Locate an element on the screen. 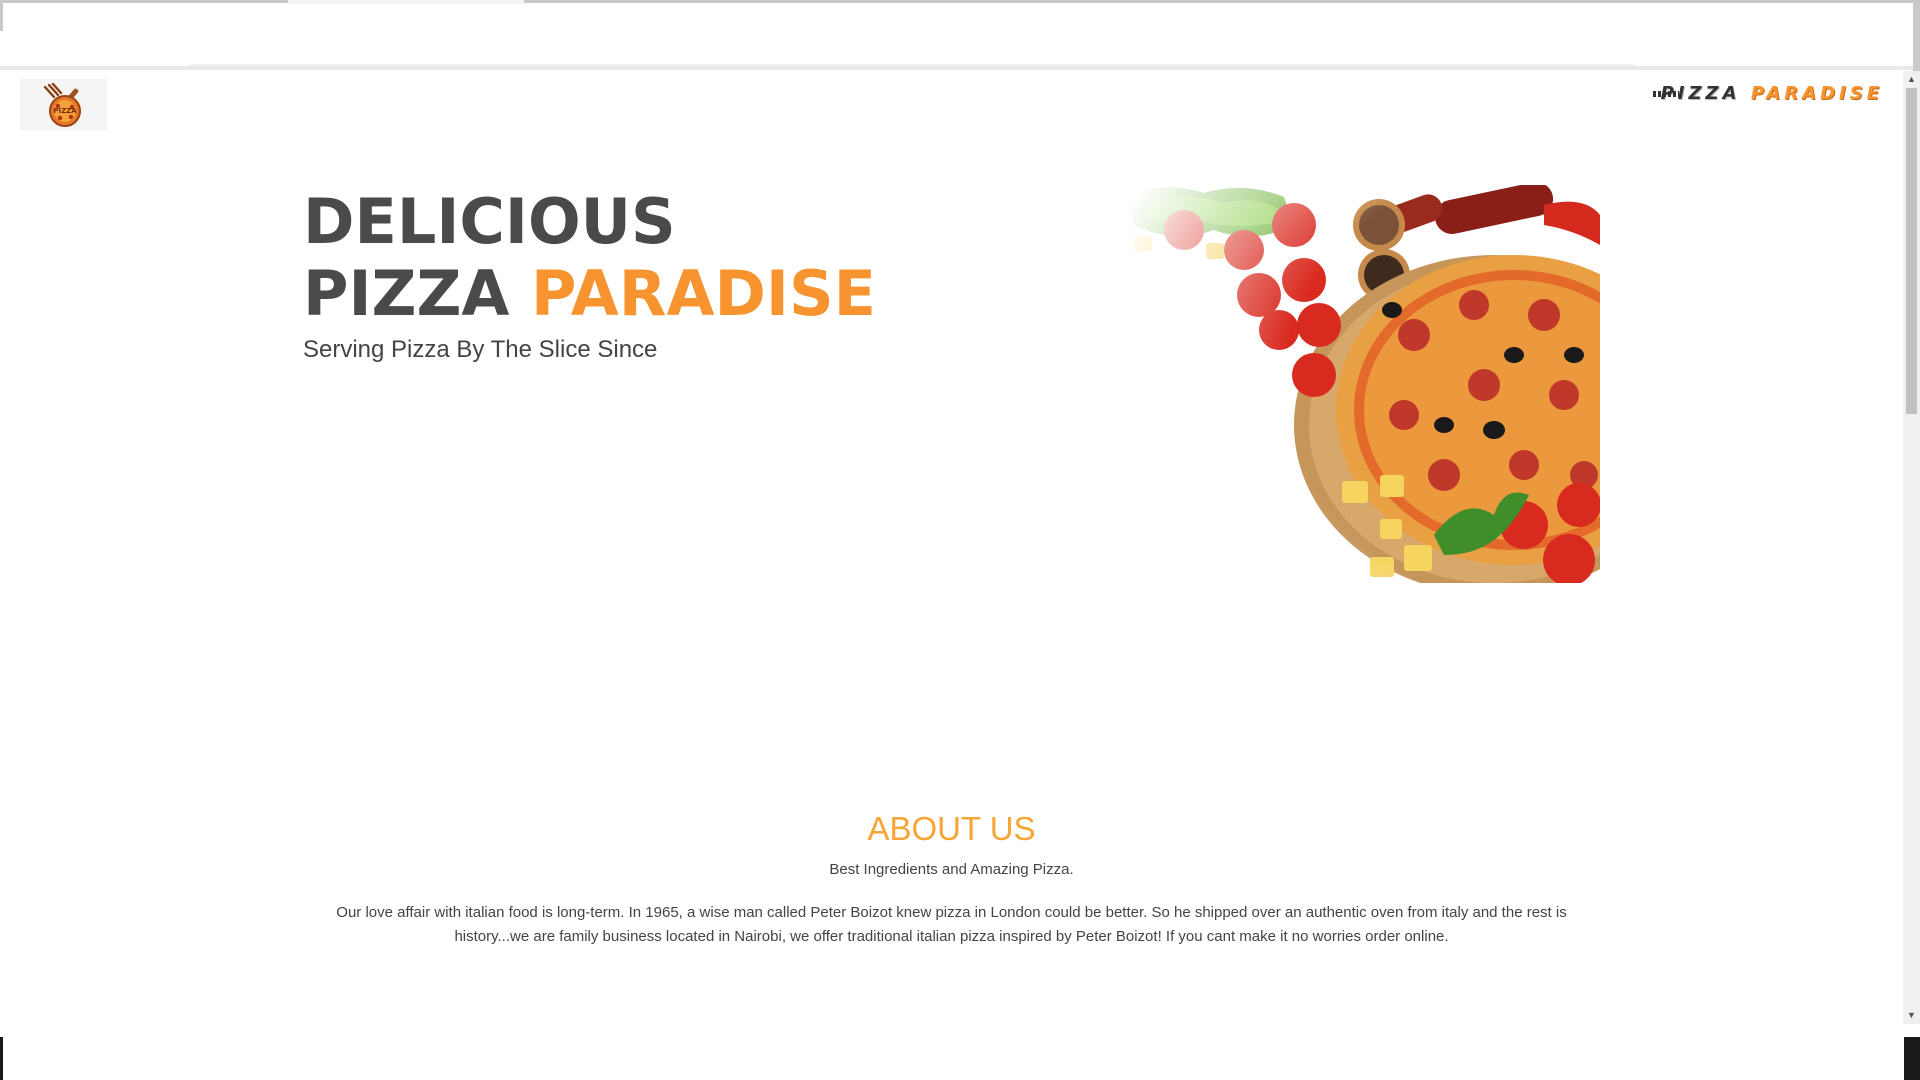 The width and height of the screenshot is (1920, 1080). hero-title: DELICIOUS PIZZA PARADISE is located at coordinates (589, 258).